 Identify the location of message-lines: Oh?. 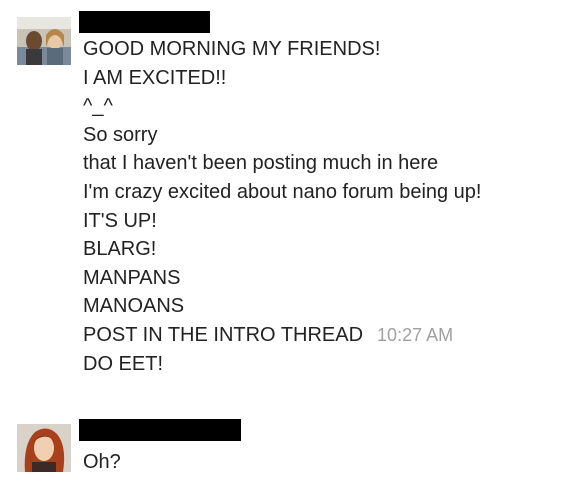
(102, 462).